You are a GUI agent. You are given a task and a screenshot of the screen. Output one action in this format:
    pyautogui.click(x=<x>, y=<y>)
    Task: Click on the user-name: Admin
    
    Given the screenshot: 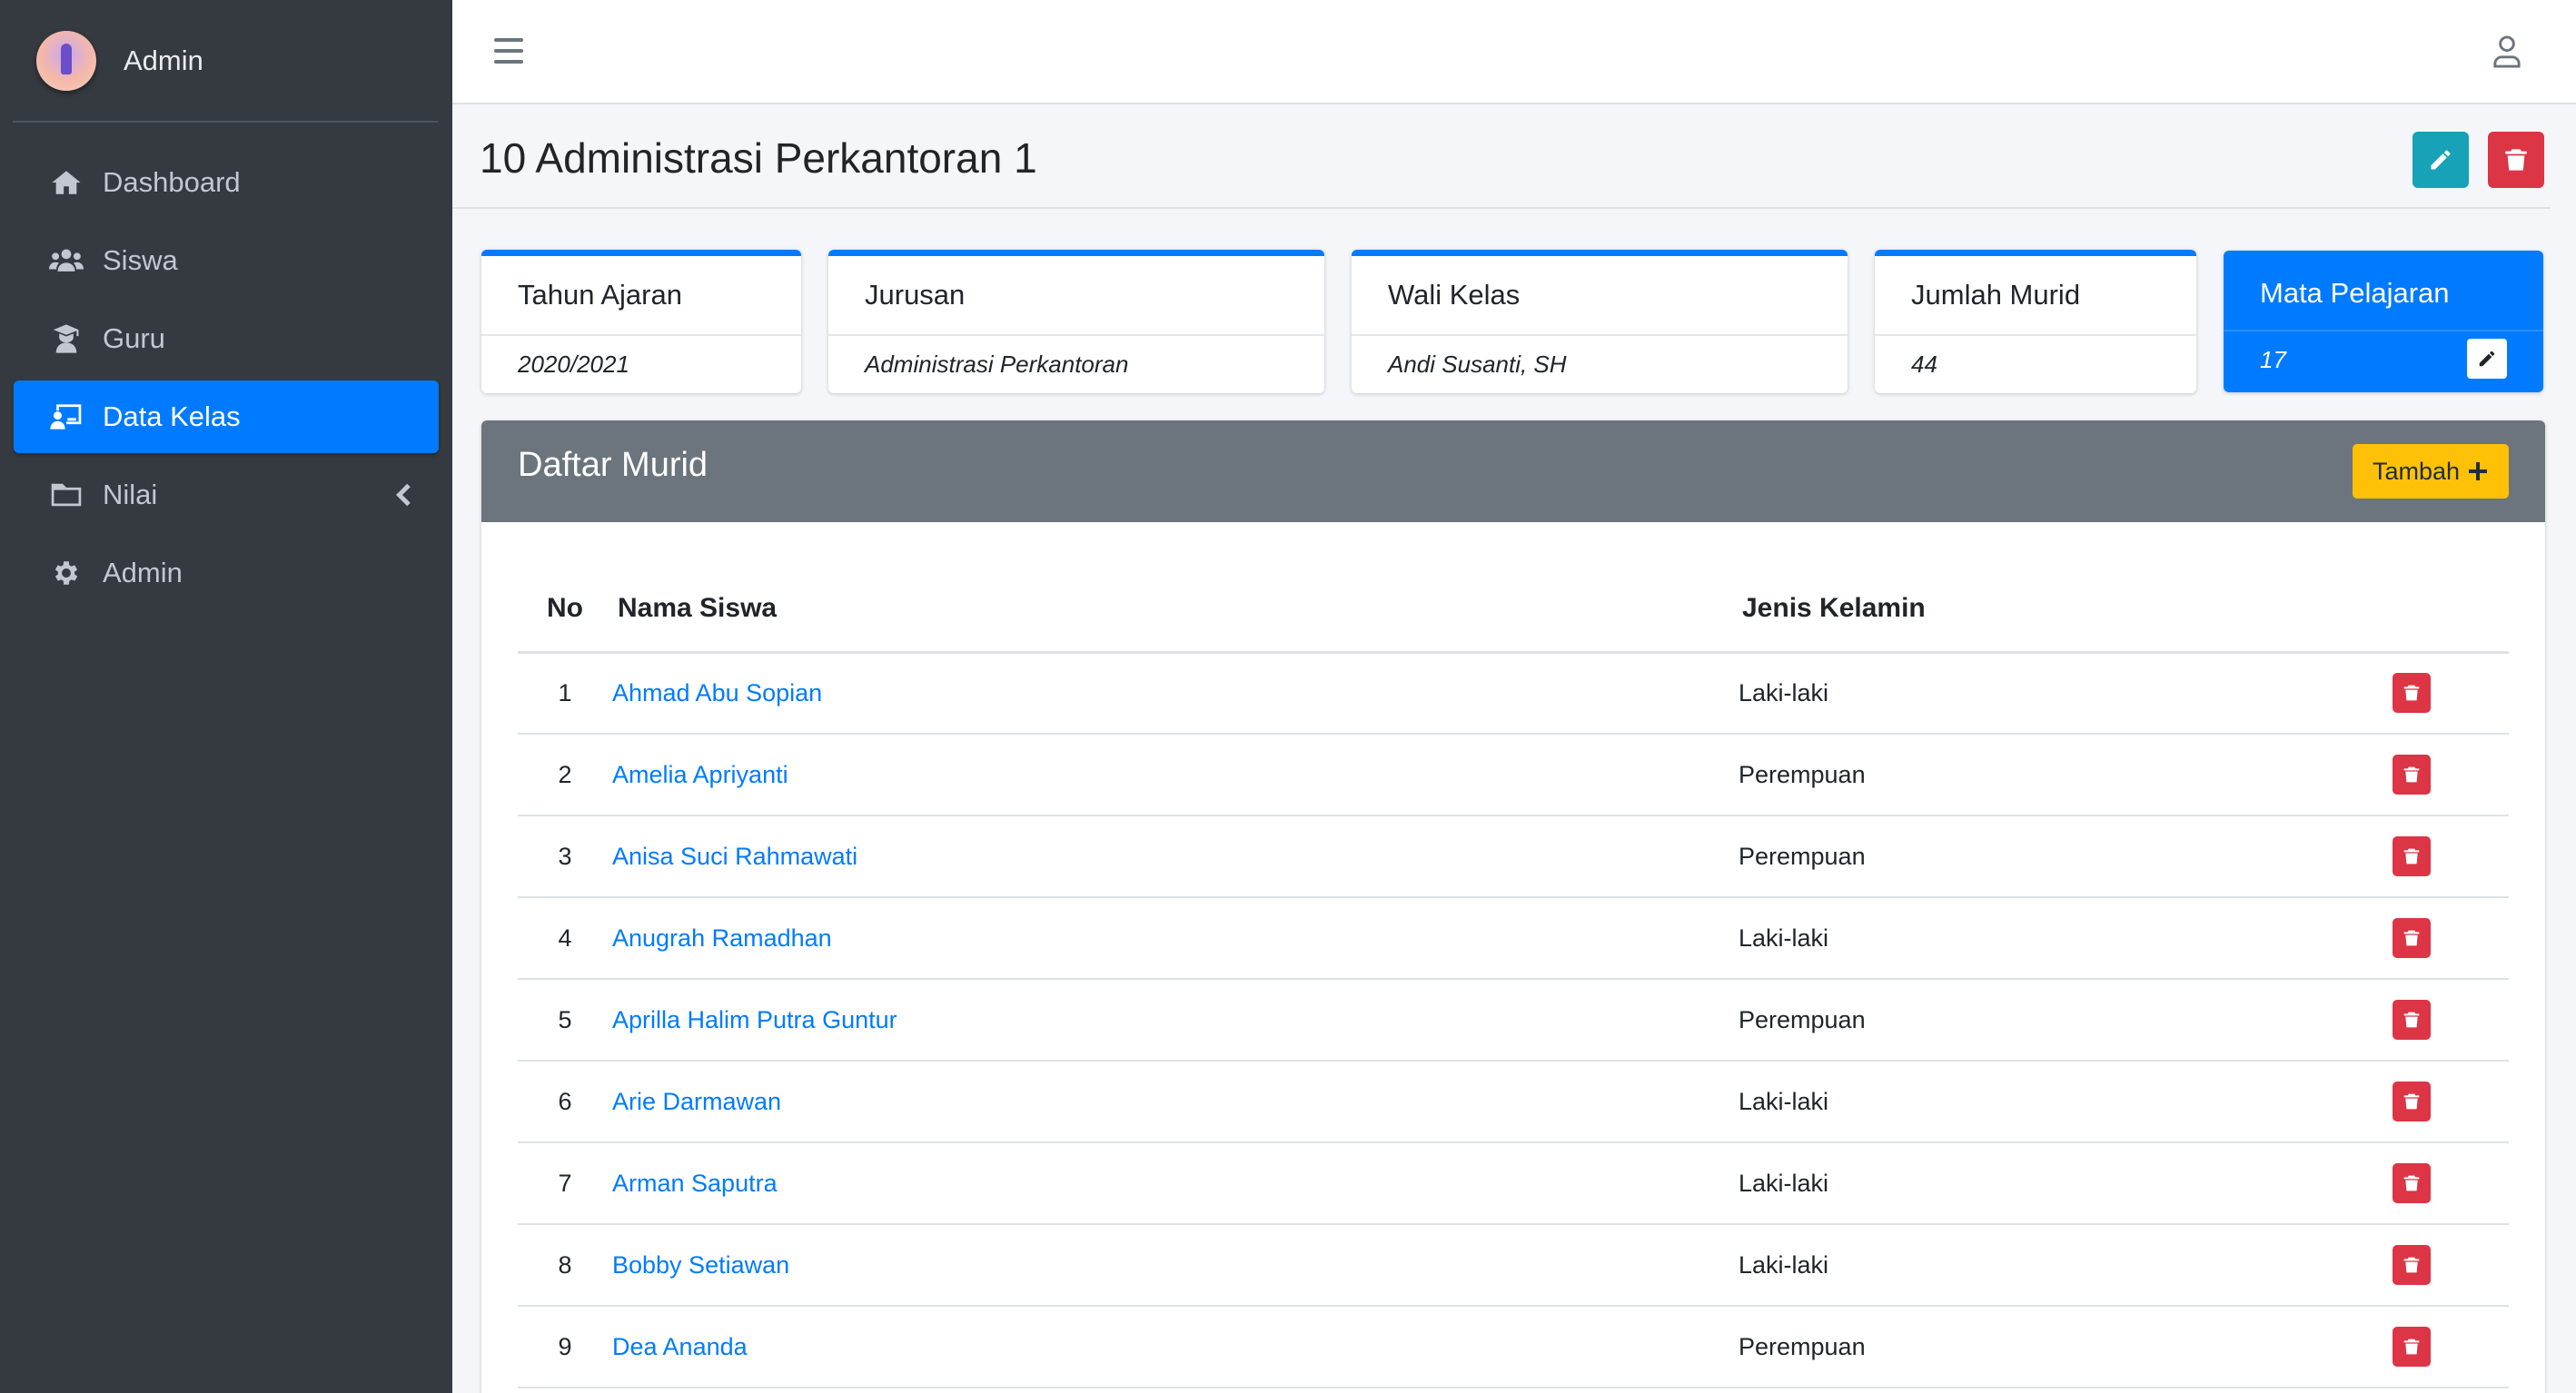 What is the action you would take?
    pyautogui.click(x=163, y=60)
    